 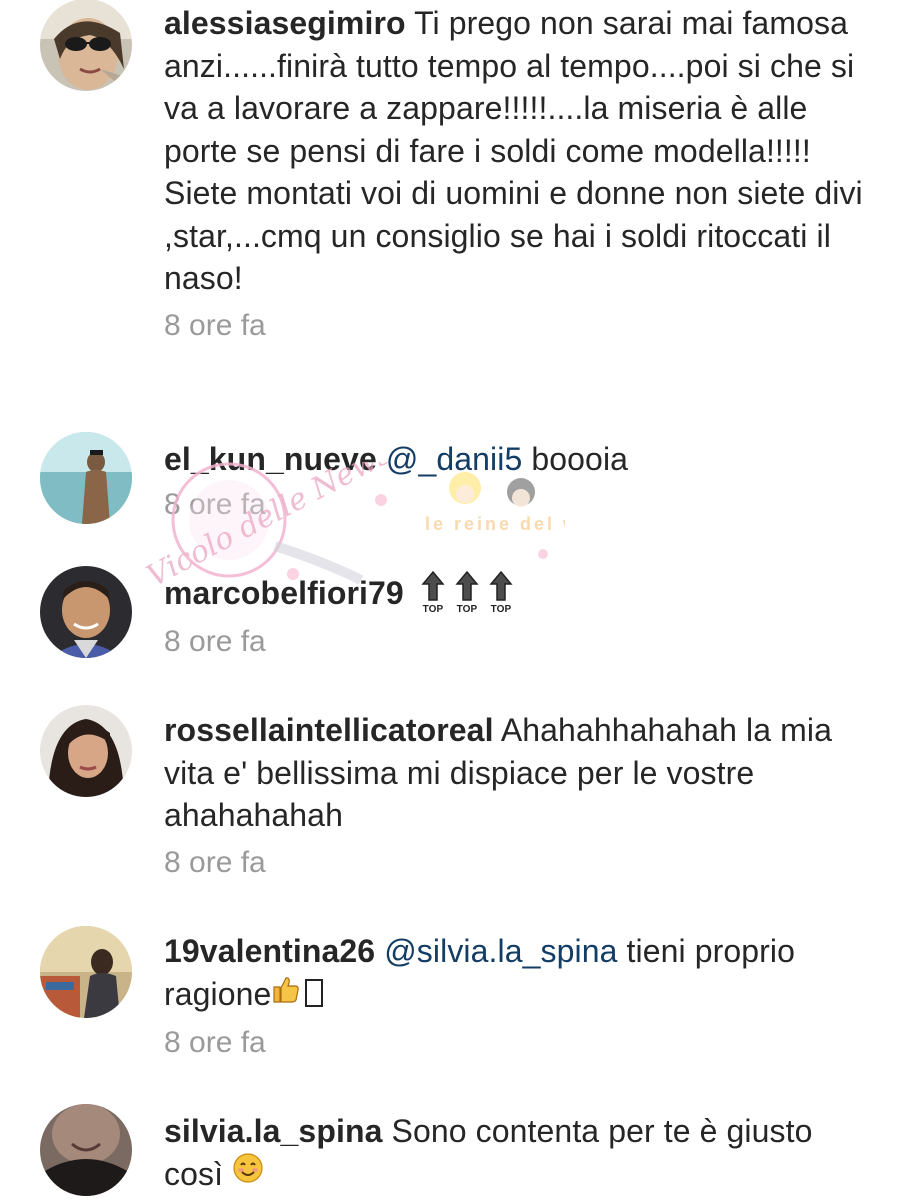 I want to click on comment-username: el_kun_nueve, so click(x=270, y=459).